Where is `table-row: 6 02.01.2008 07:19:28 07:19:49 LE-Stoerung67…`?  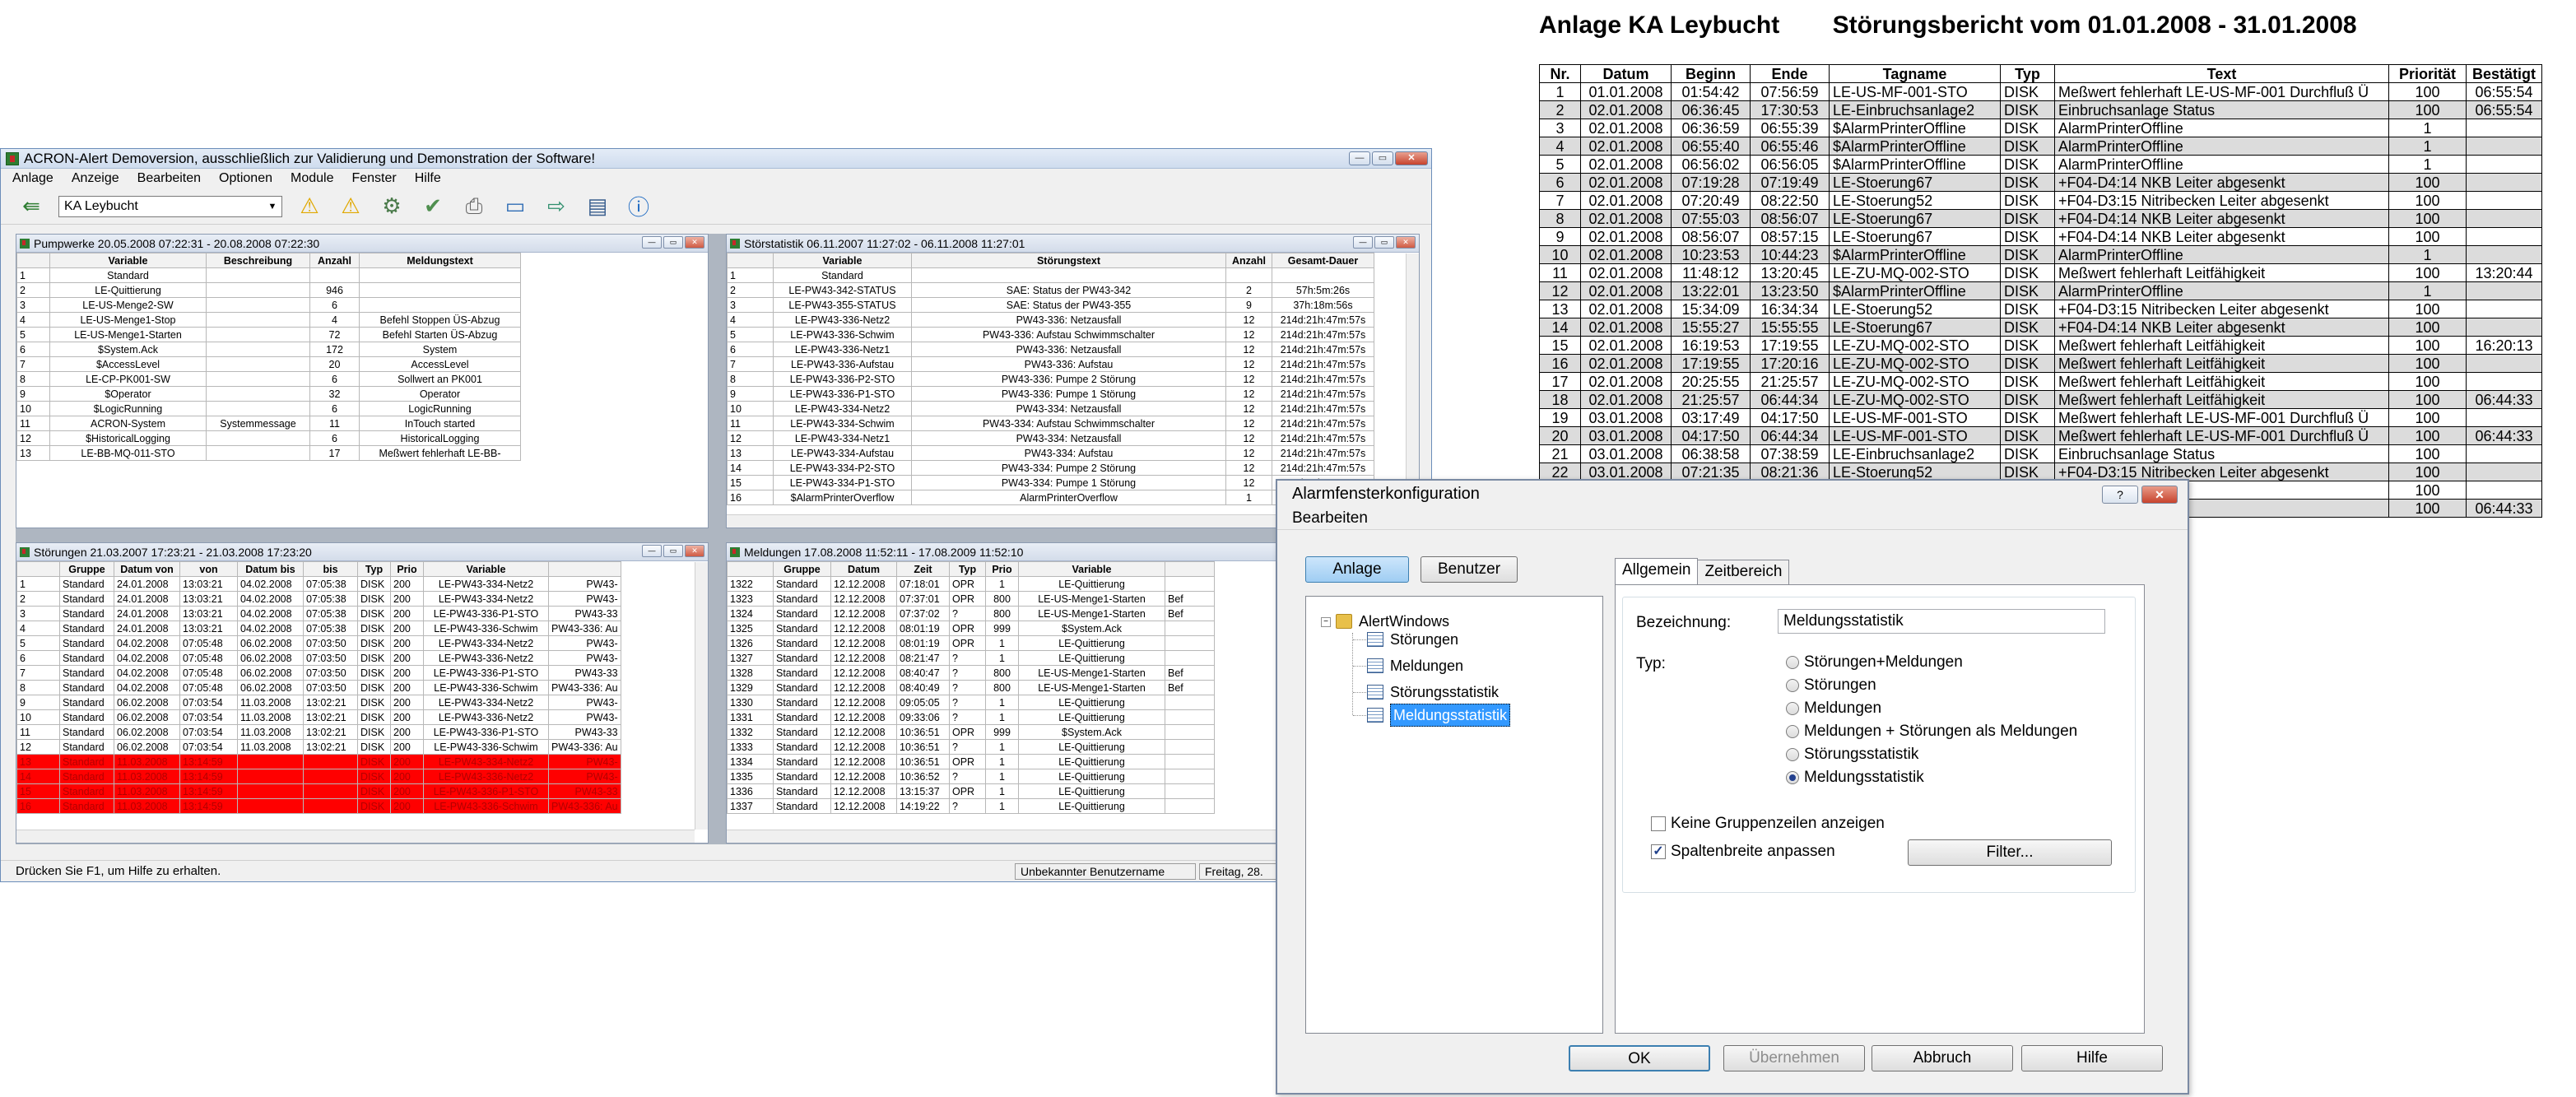
table-row: 6 02.01.2008 07:19:28 07:19:49 LE-Stoerung67… is located at coordinates (2040, 183).